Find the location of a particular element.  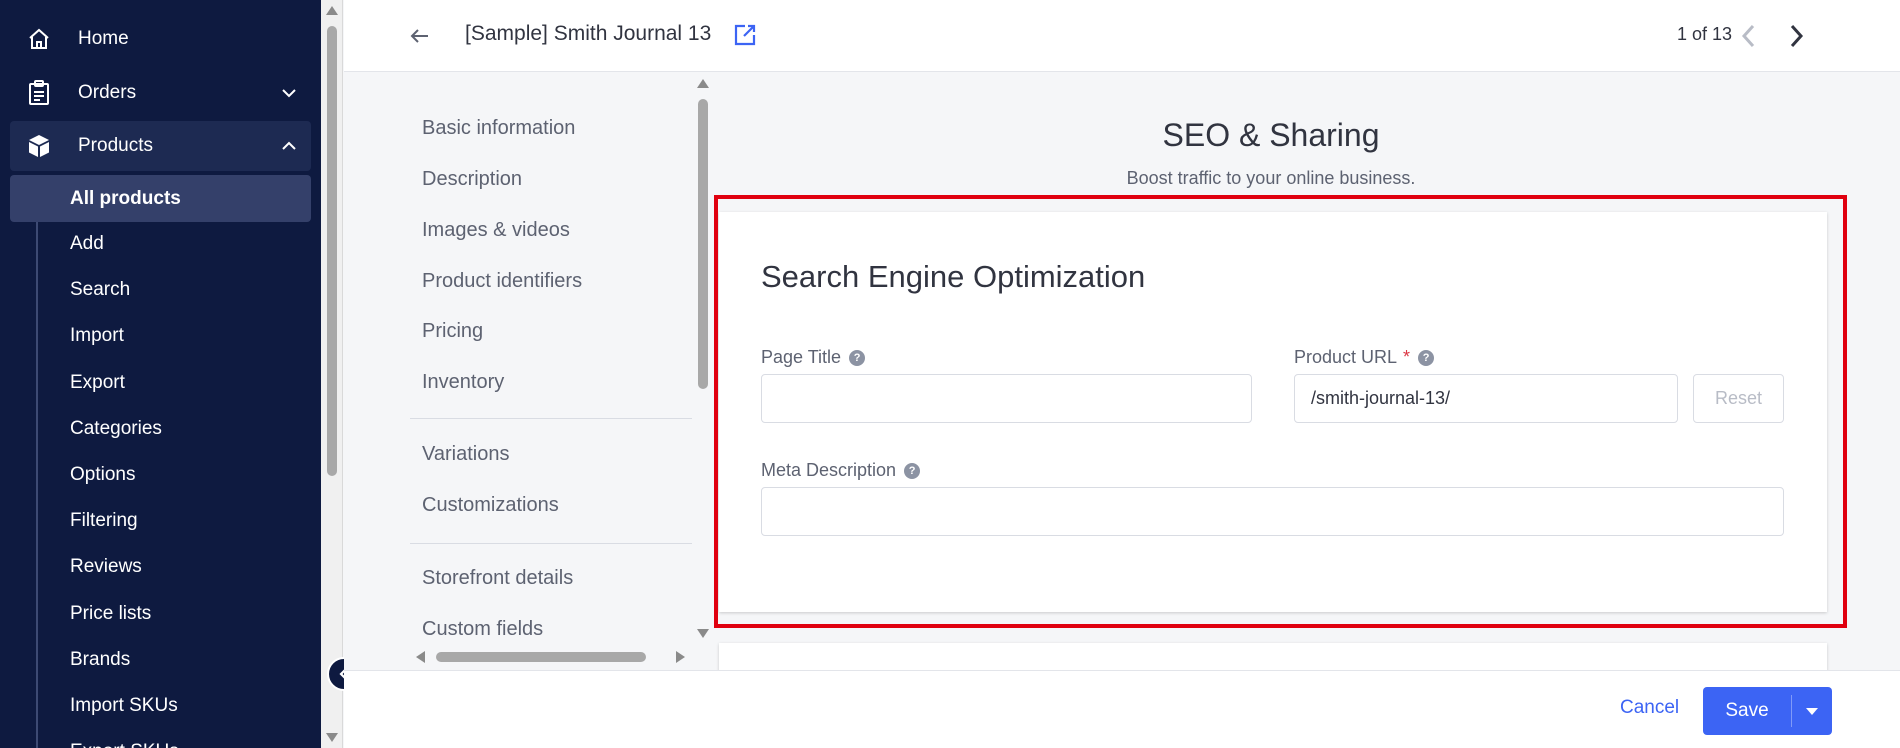

sidebar-item-label: Home is located at coordinates (103, 38).